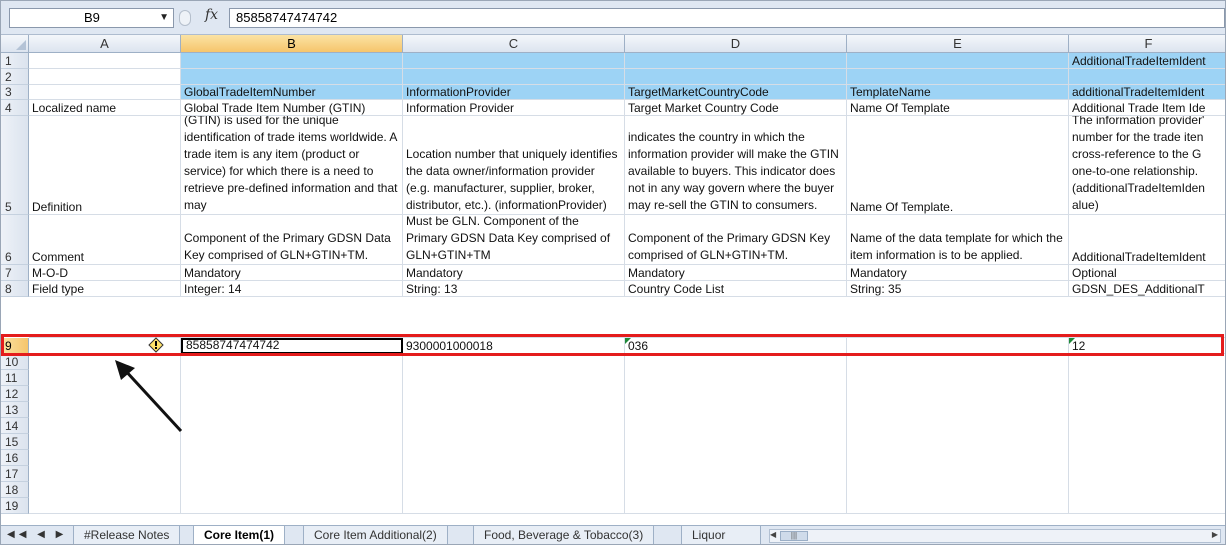 The height and width of the screenshot is (545, 1226). I want to click on cell-e9, so click(958, 346).